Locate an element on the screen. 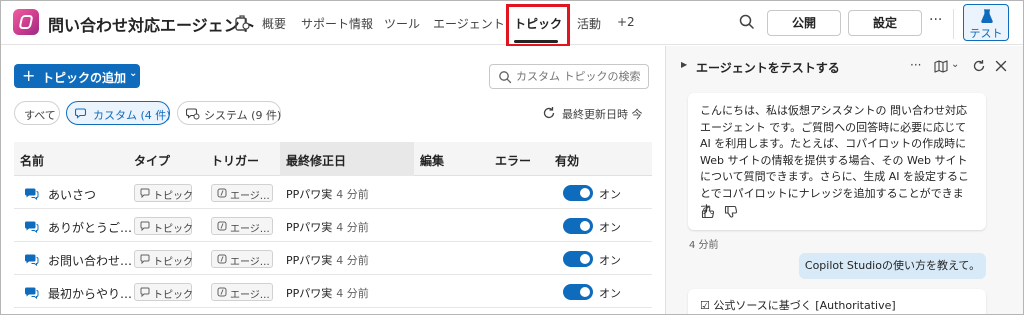 The height and width of the screenshot is (315, 1024). flask-icon is located at coordinates (987, 16).